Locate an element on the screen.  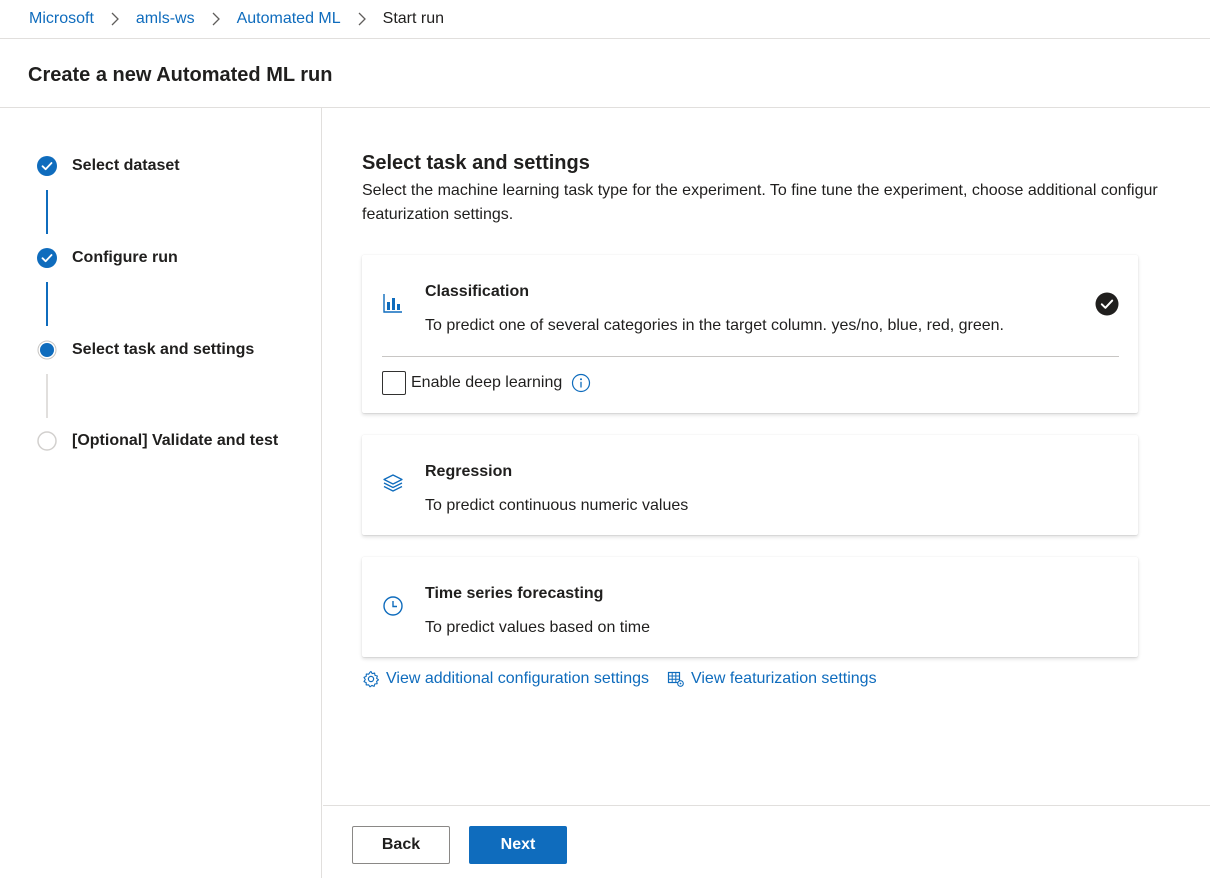
breadcrumb-link-microsoft: Microsoft is located at coordinates (61, 19).